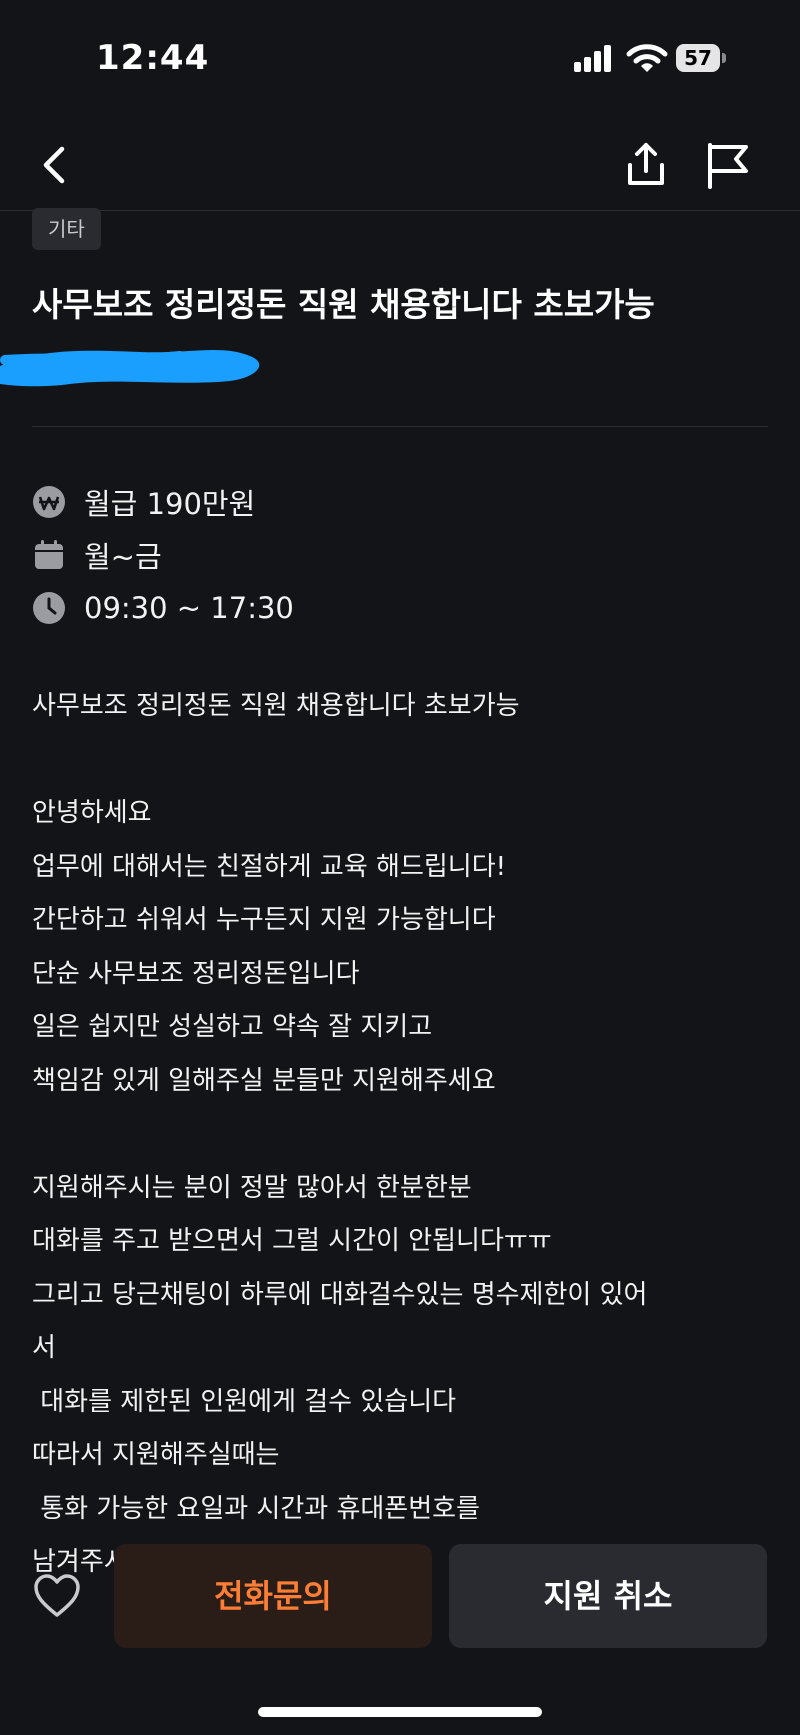 This screenshot has width=800, height=1735. I want to click on report-button, so click(728, 165).